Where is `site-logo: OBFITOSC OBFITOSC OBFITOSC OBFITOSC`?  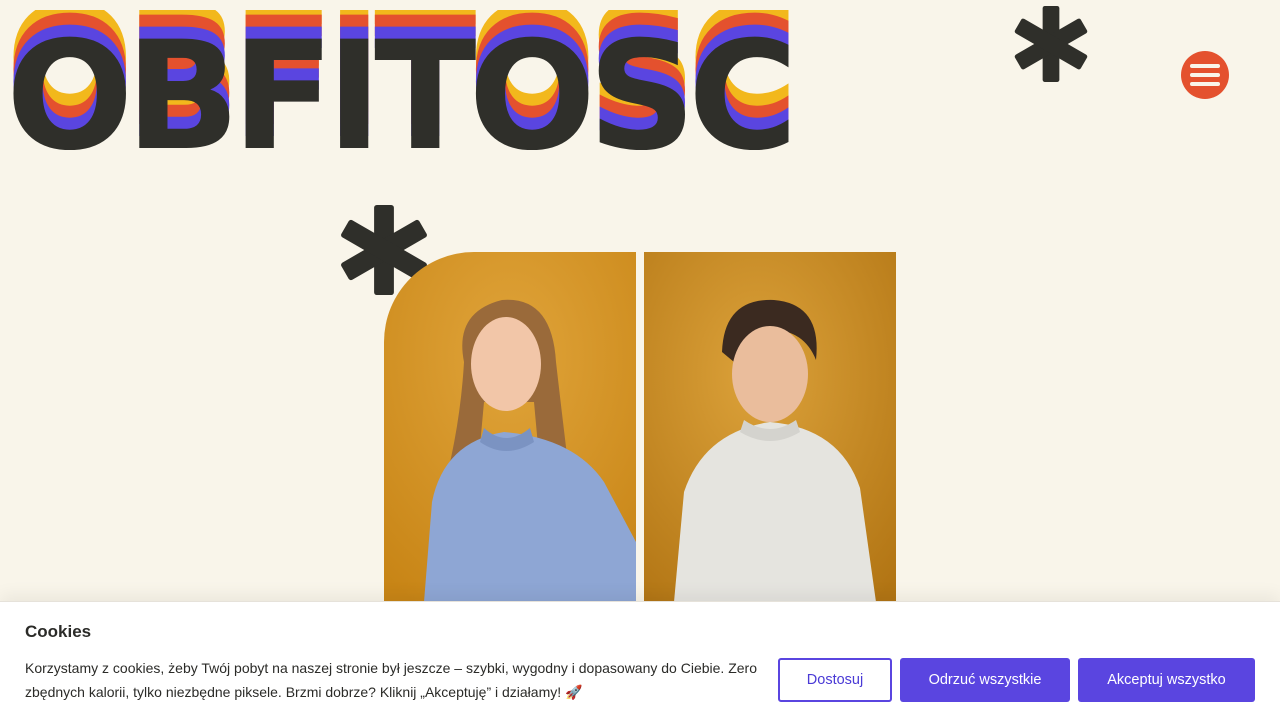
site-logo: OBFITOSC OBFITOSC OBFITOSC OBFITOSC is located at coordinates (500, 80).